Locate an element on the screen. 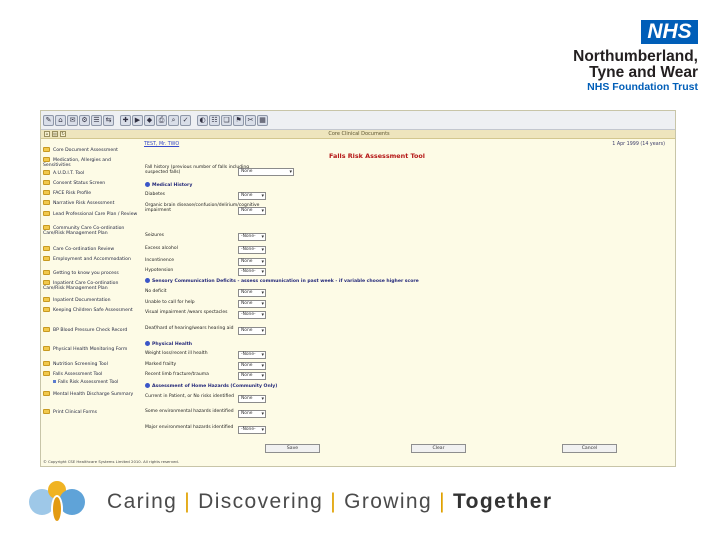 The height and width of the screenshot is (540, 720). tool-icon-10: ⎙ is located at coordinates (161, 120).